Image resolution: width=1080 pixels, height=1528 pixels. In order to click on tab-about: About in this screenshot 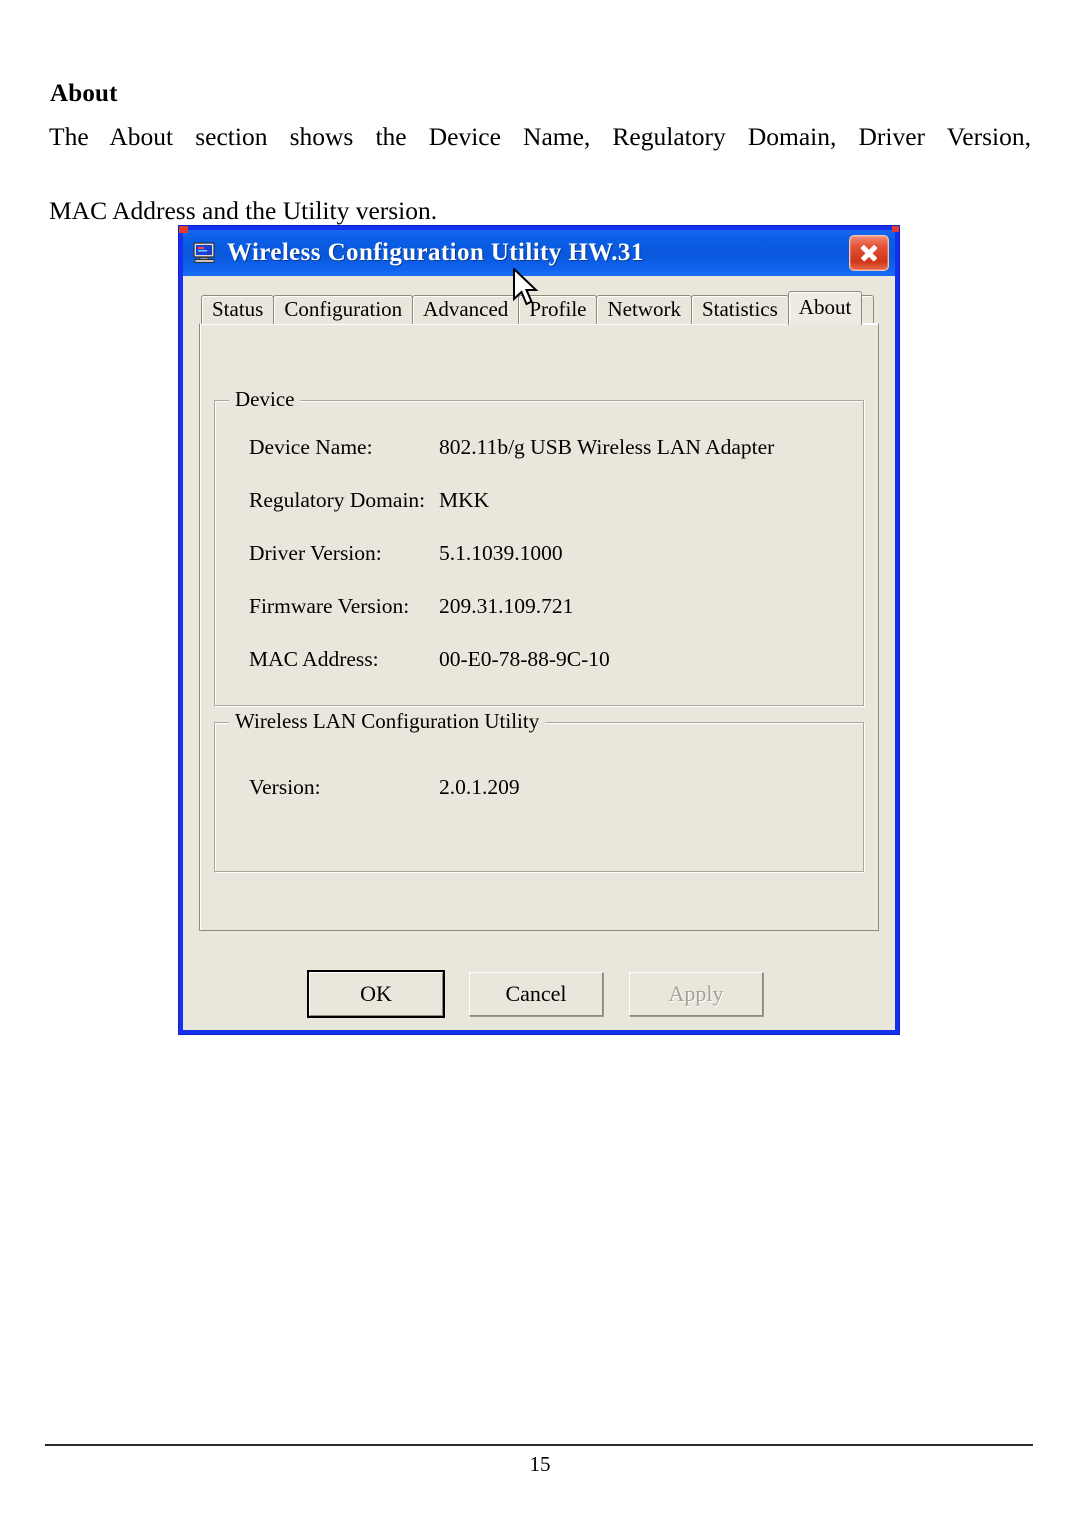, I will do `click(825, 308)`.